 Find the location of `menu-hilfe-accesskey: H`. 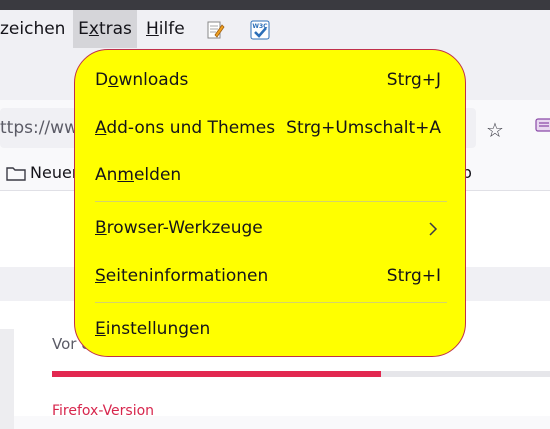

menu-hilfe-accesskey: H is located at coordinates (152, 29).